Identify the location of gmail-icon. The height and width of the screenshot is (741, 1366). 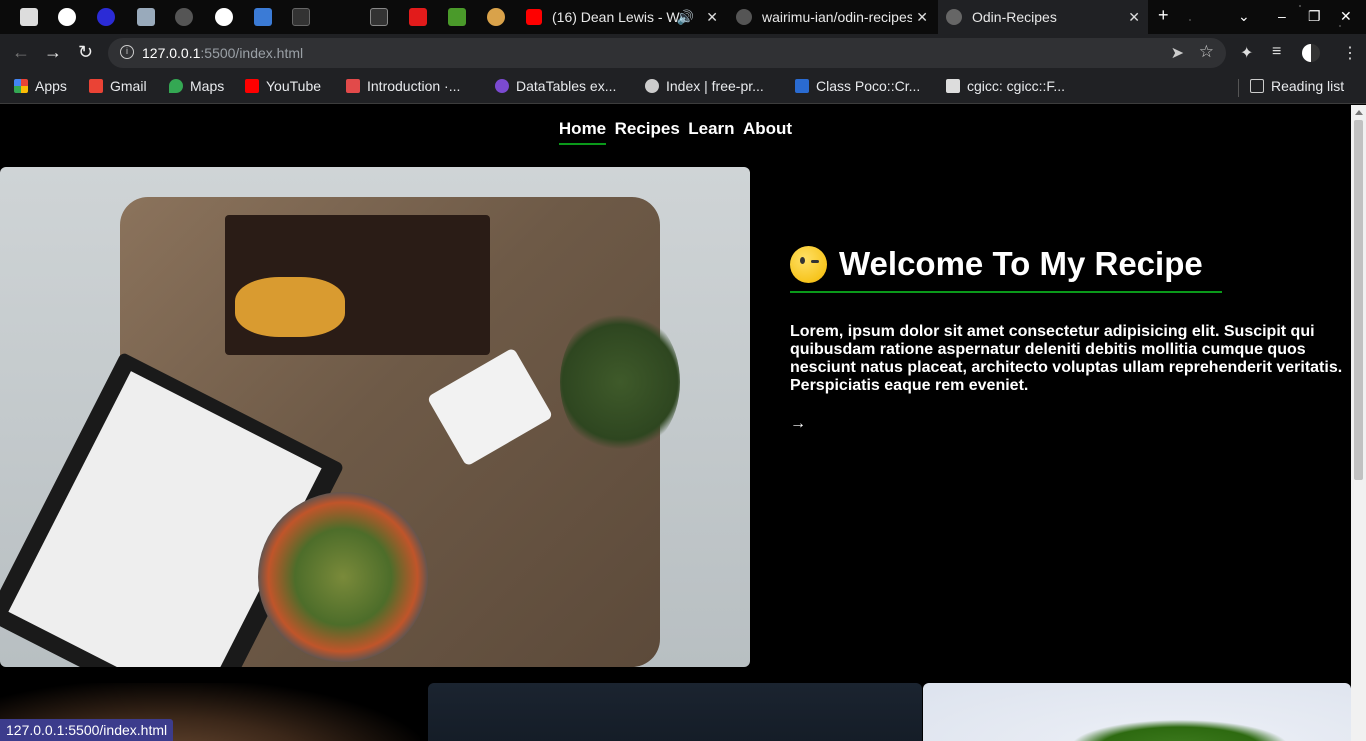
(96, 86).